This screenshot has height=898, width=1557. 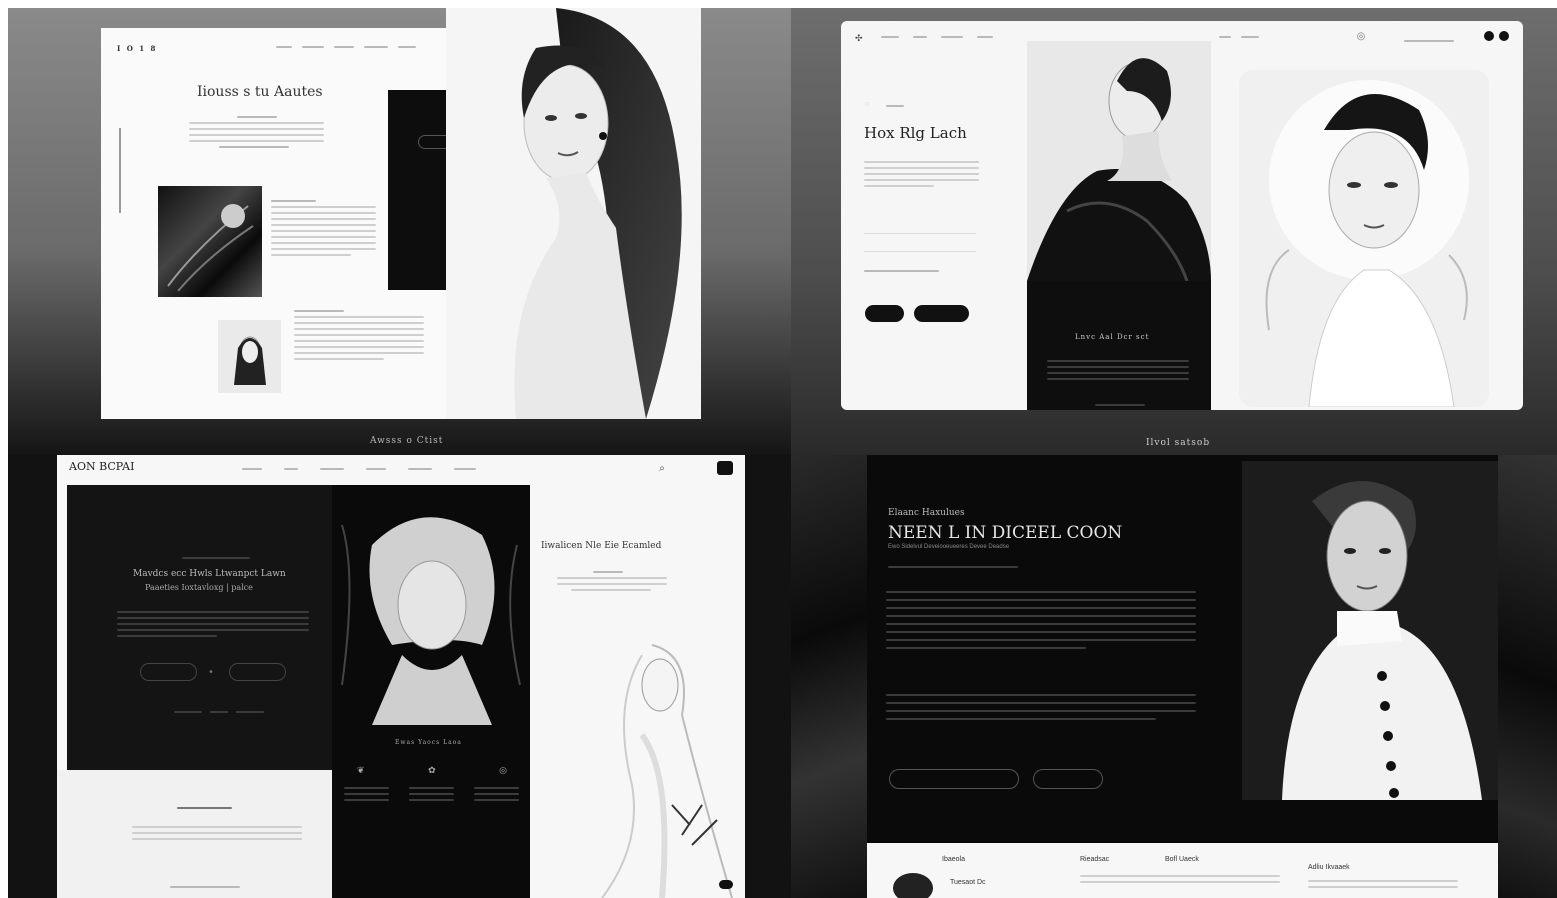 What do you see at coordinates (204, 808) in the screenshot?
I see `lower-section-heading` at bounding box center [204, 808].